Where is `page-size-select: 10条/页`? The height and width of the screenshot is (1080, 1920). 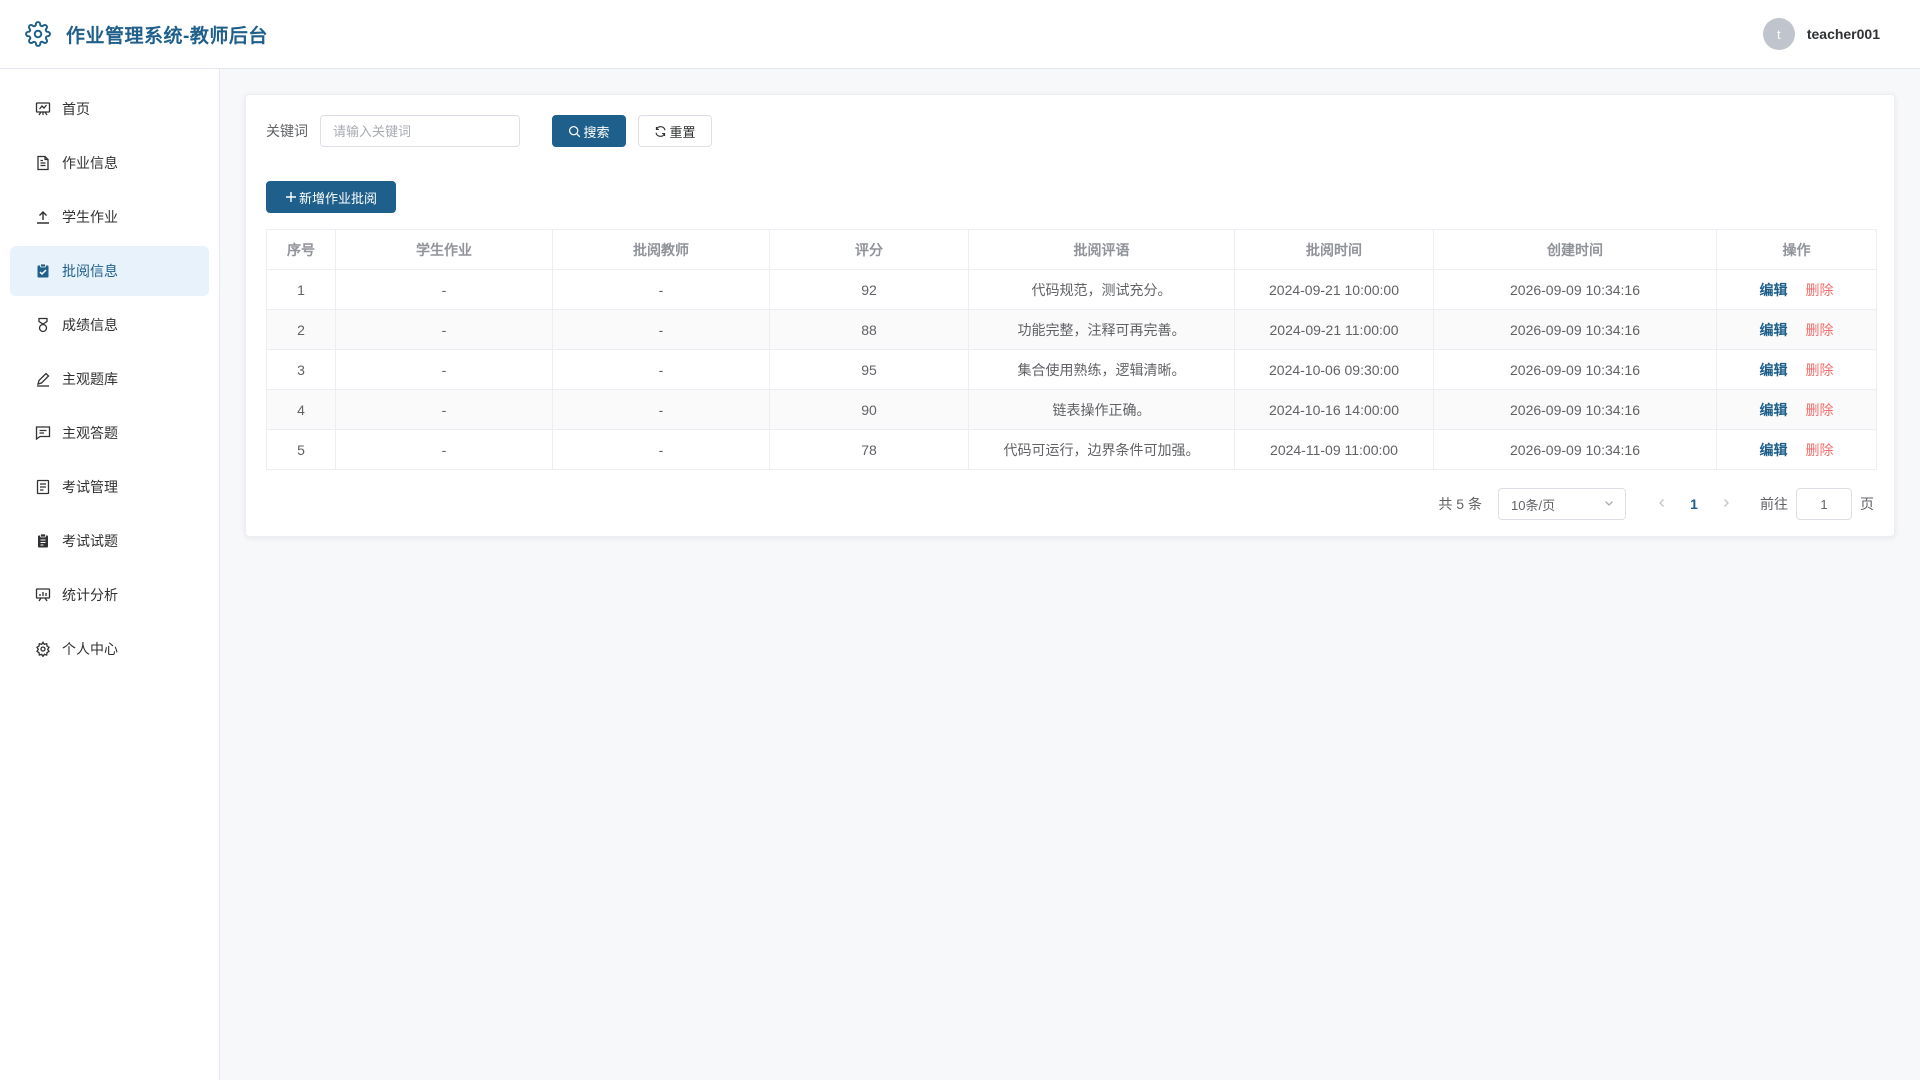 page-size-select: 10条/页 is located at coordinates (1562, 504).